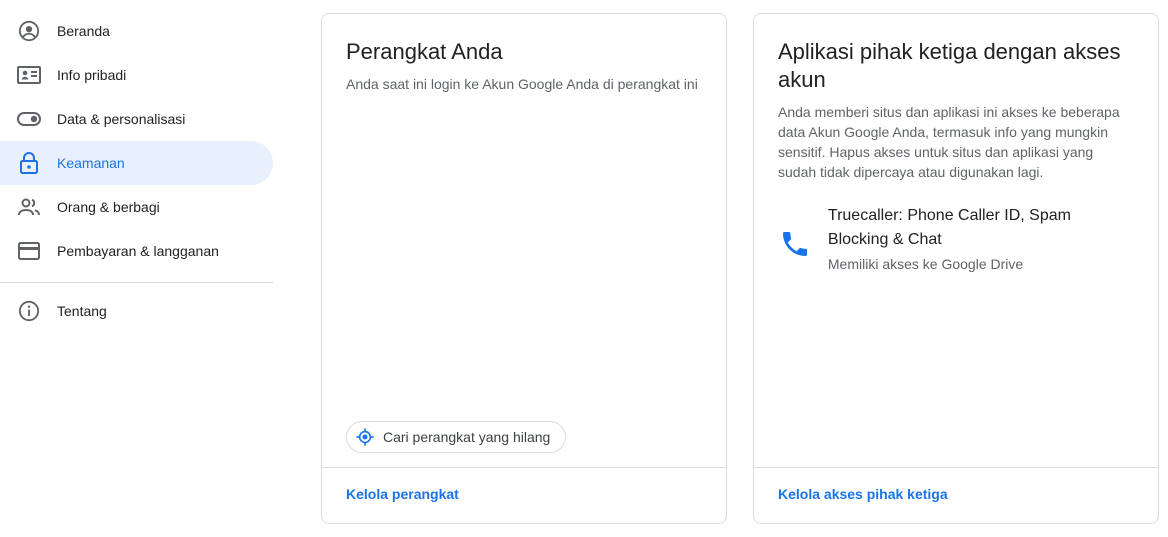  Describe the element at coordinates (29, 163) in the screenshot. I see `lock-icon` at that location.